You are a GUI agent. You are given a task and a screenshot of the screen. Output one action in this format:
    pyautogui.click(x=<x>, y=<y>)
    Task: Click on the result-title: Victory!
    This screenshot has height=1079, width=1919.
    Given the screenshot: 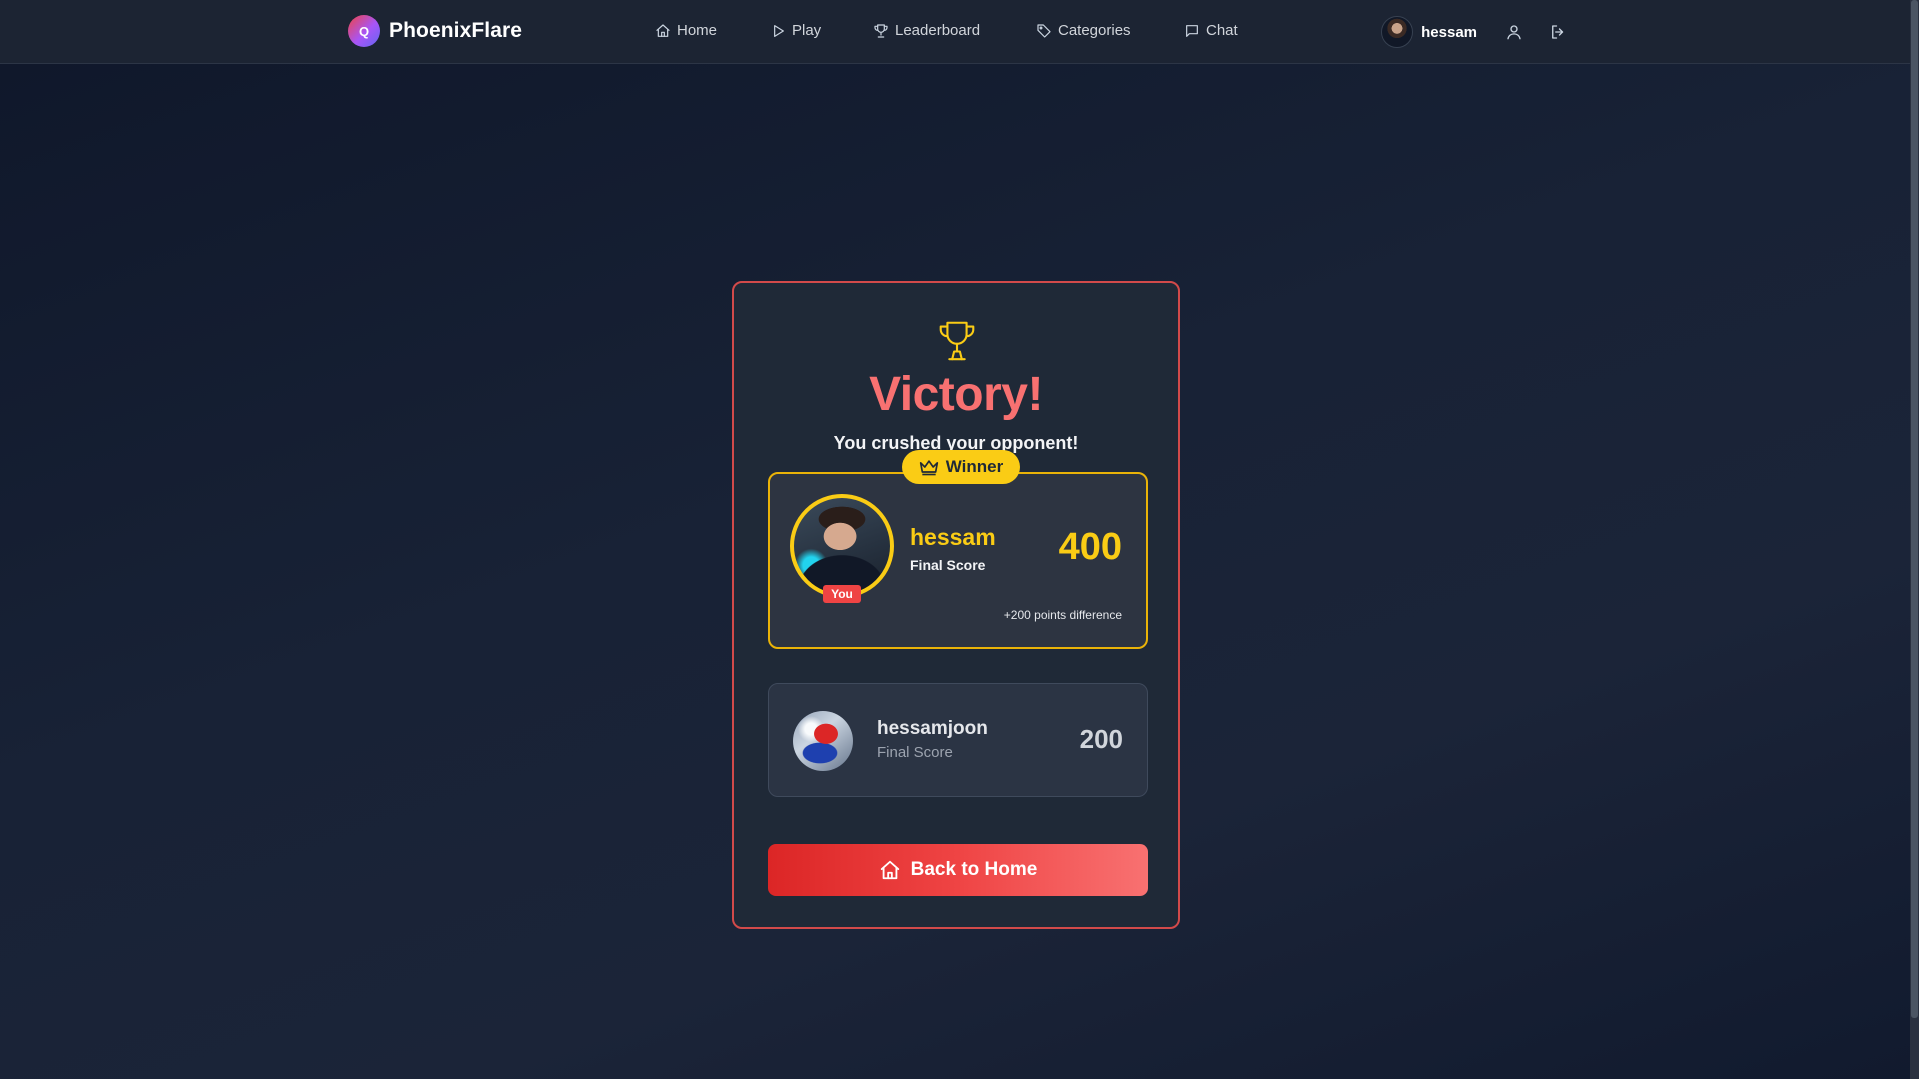 What is the action you would take?
    pyautogui.click(x=956, y=394)
    